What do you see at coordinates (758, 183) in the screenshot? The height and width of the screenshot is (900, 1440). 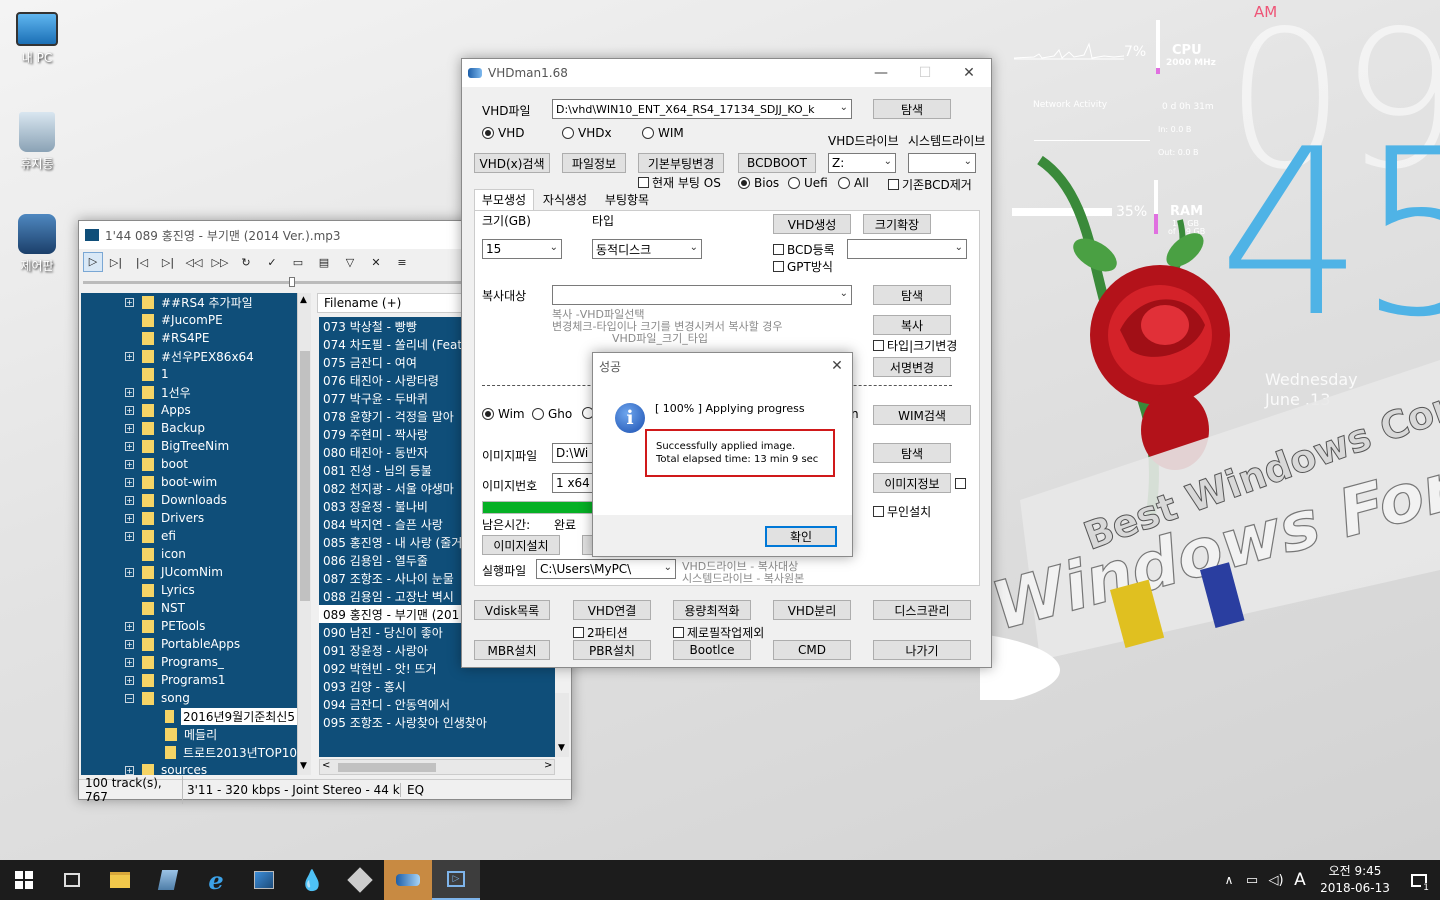 I see `radio-bios: Bios` at bounding box center [758, 183].